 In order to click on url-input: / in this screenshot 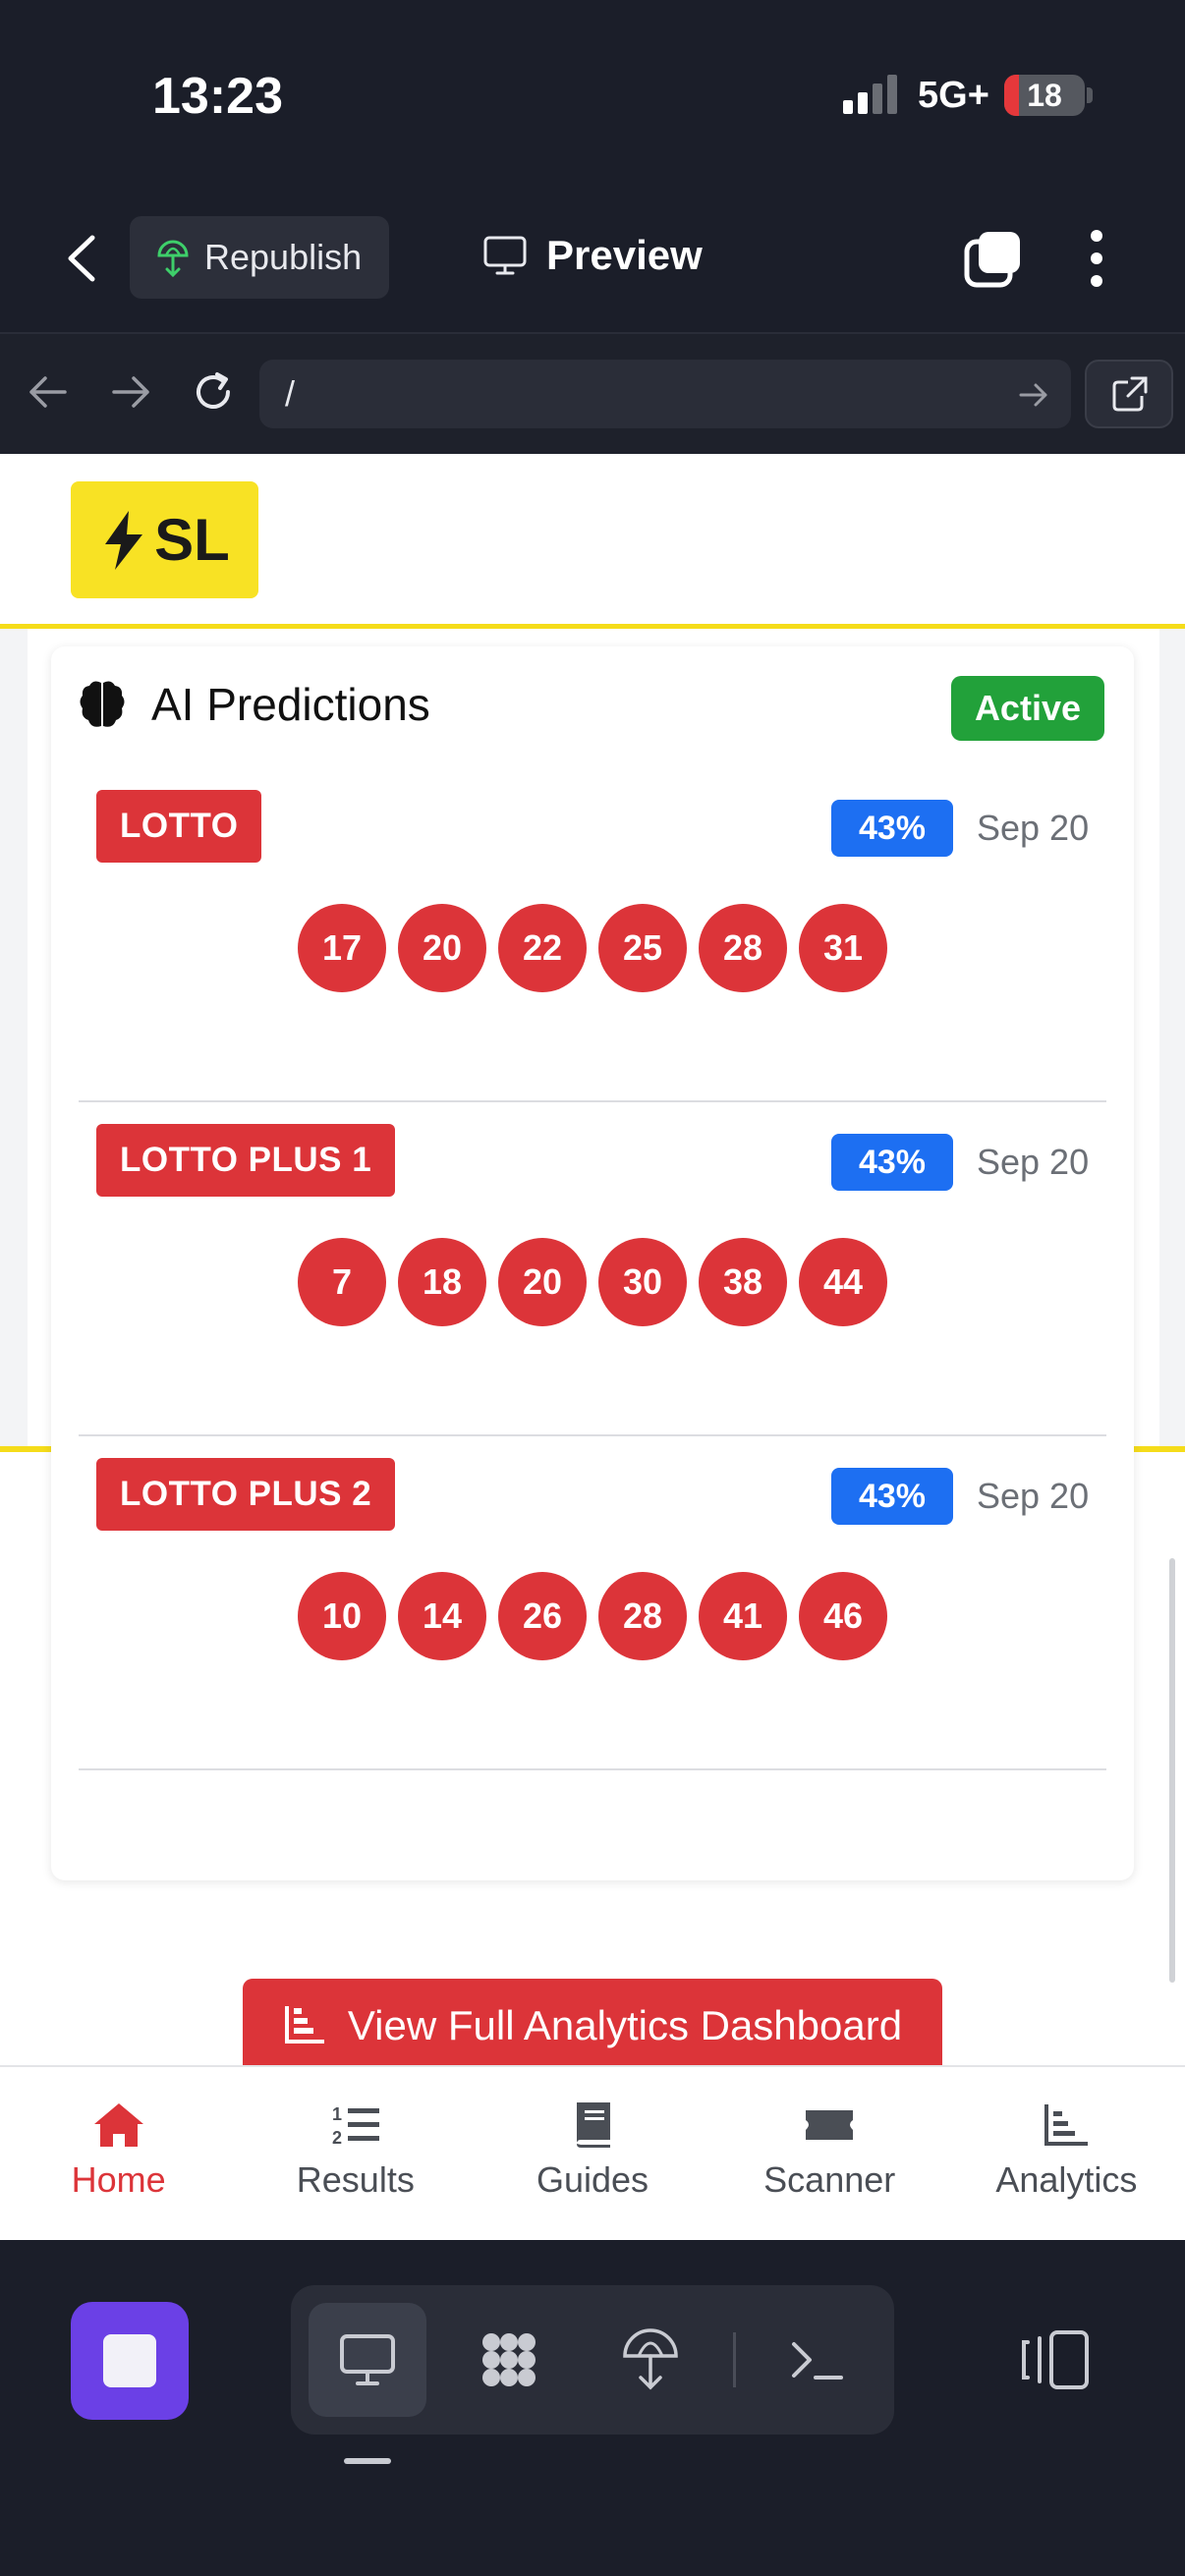, I will do `click(665, 394)`.